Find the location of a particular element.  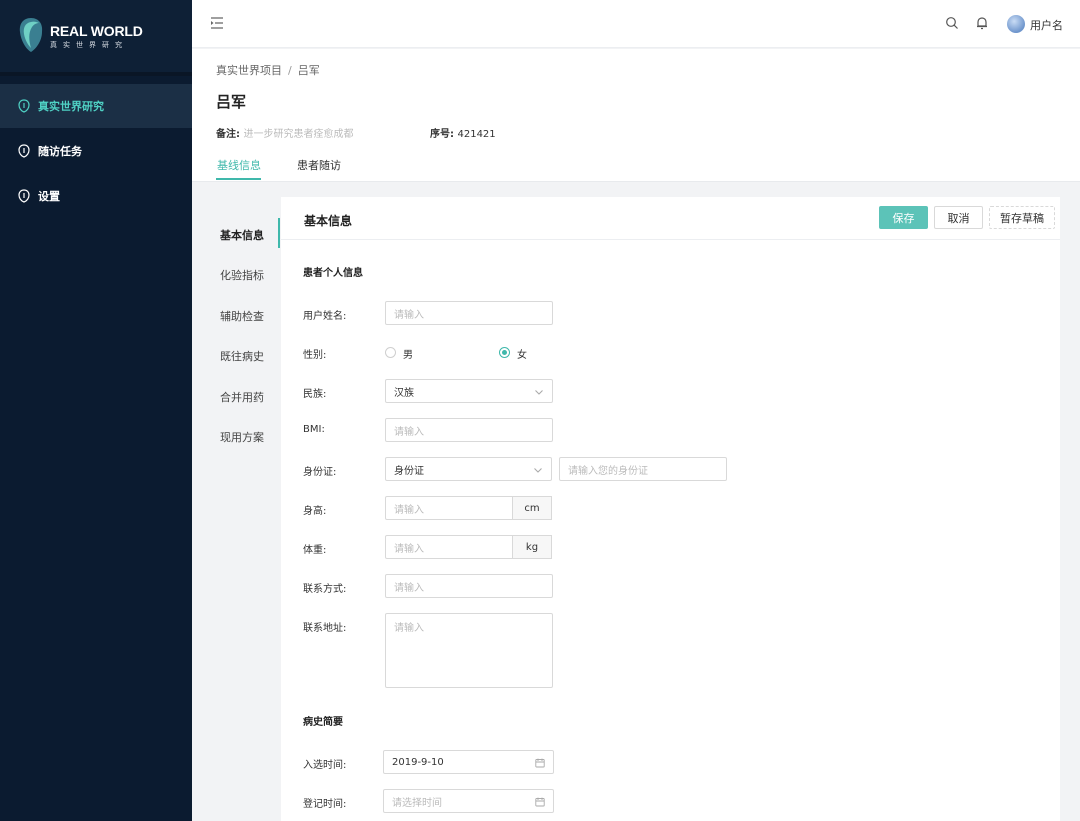

id-type-select: 身份证 is located at coordinates (468, 469).